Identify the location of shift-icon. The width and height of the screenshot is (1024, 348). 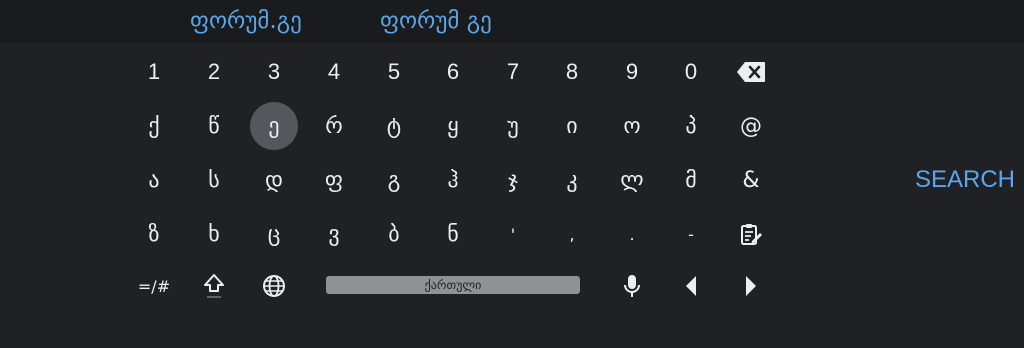
(214, 286).